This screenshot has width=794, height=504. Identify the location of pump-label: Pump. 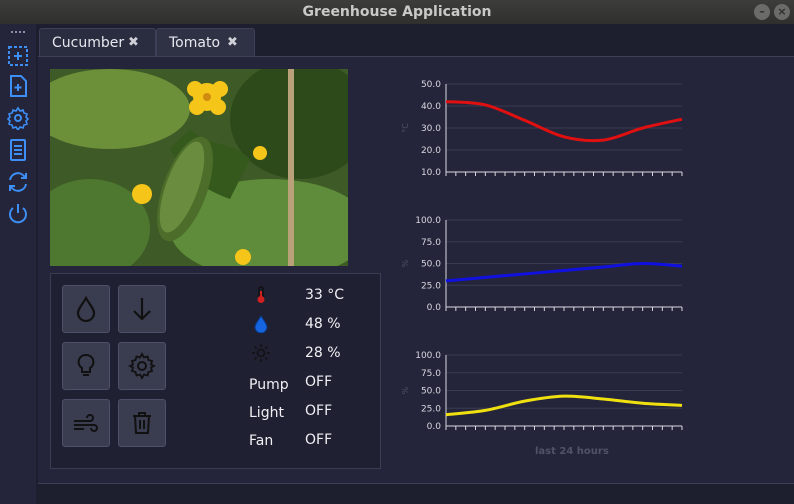
(269, 385).